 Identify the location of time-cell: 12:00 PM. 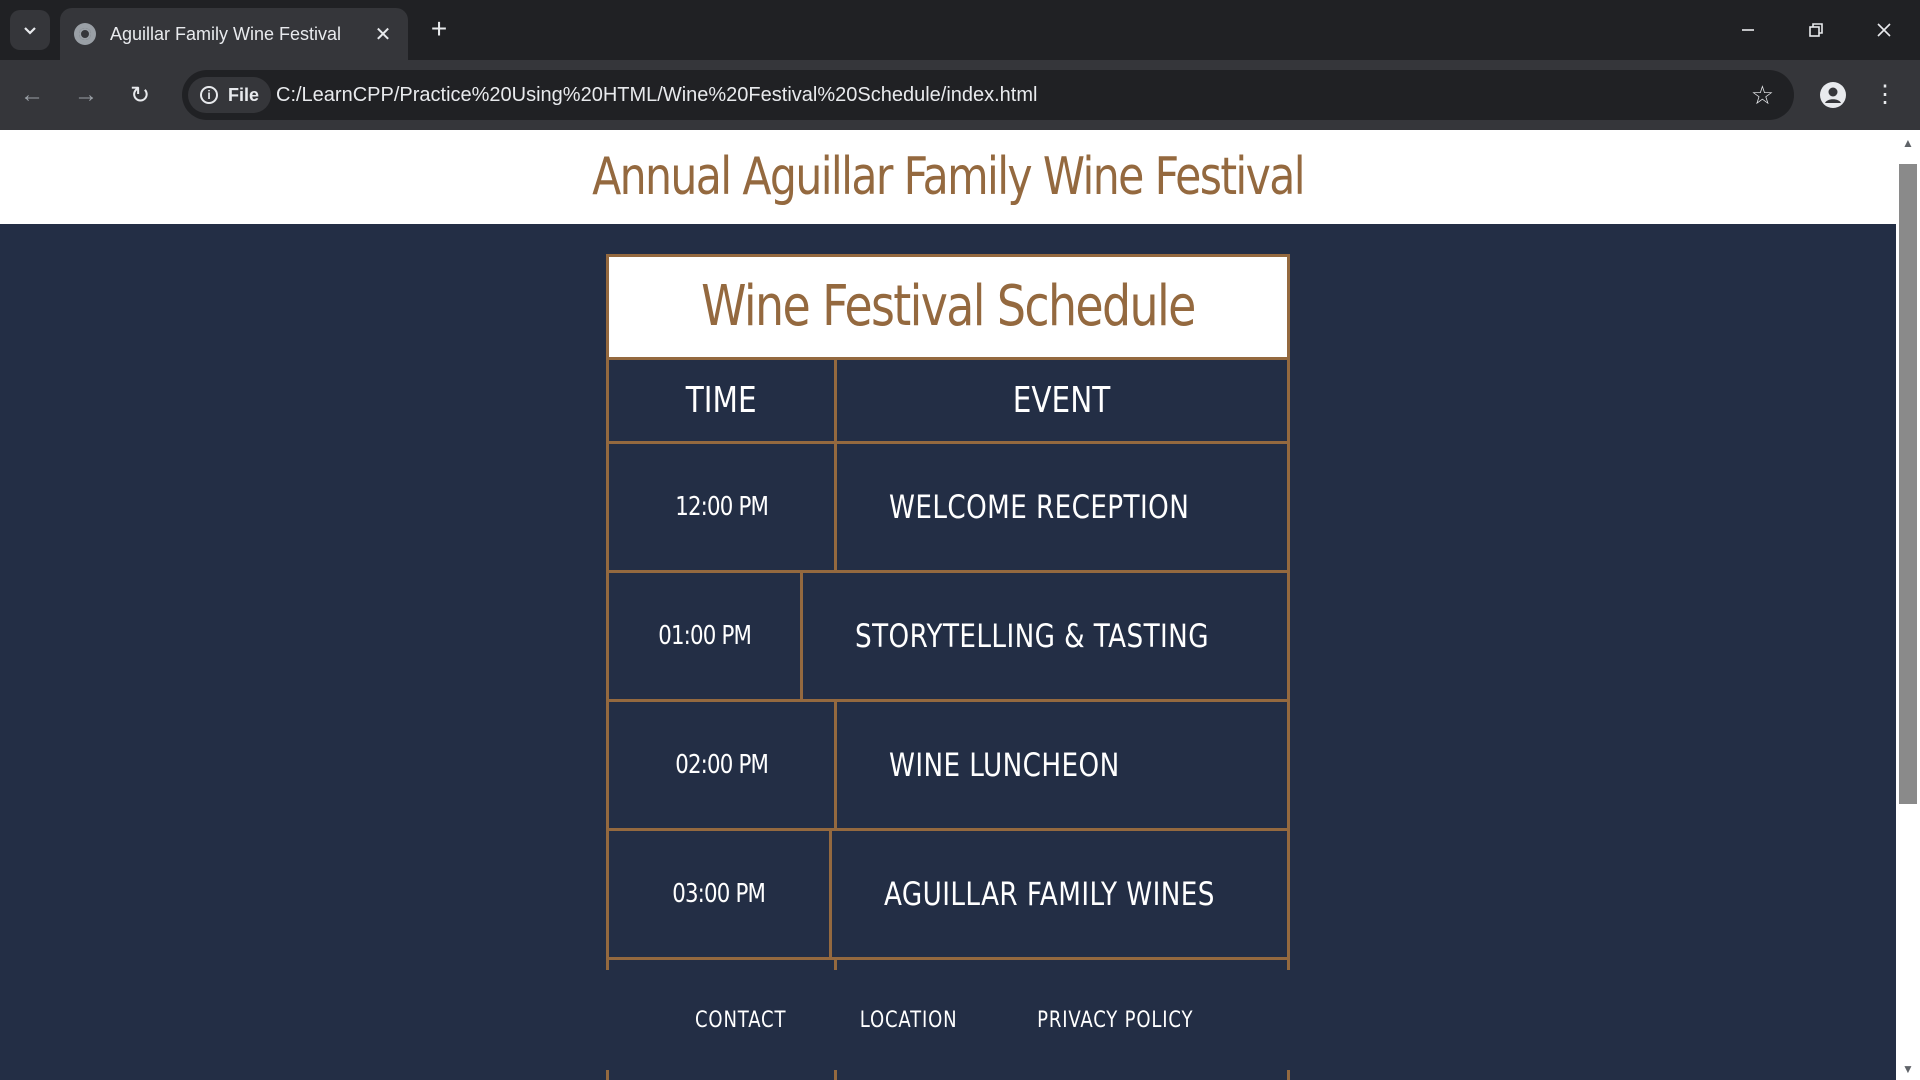
(723, 507).